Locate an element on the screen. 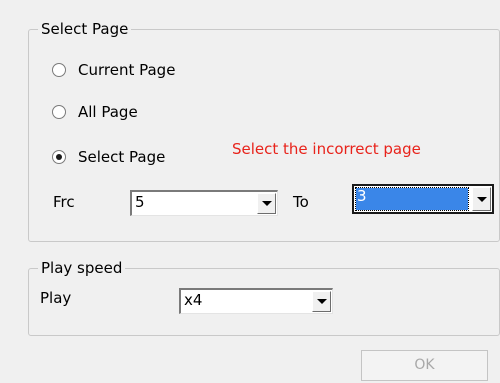  from-page-dropdown-button is located at coordinates (266, 203).